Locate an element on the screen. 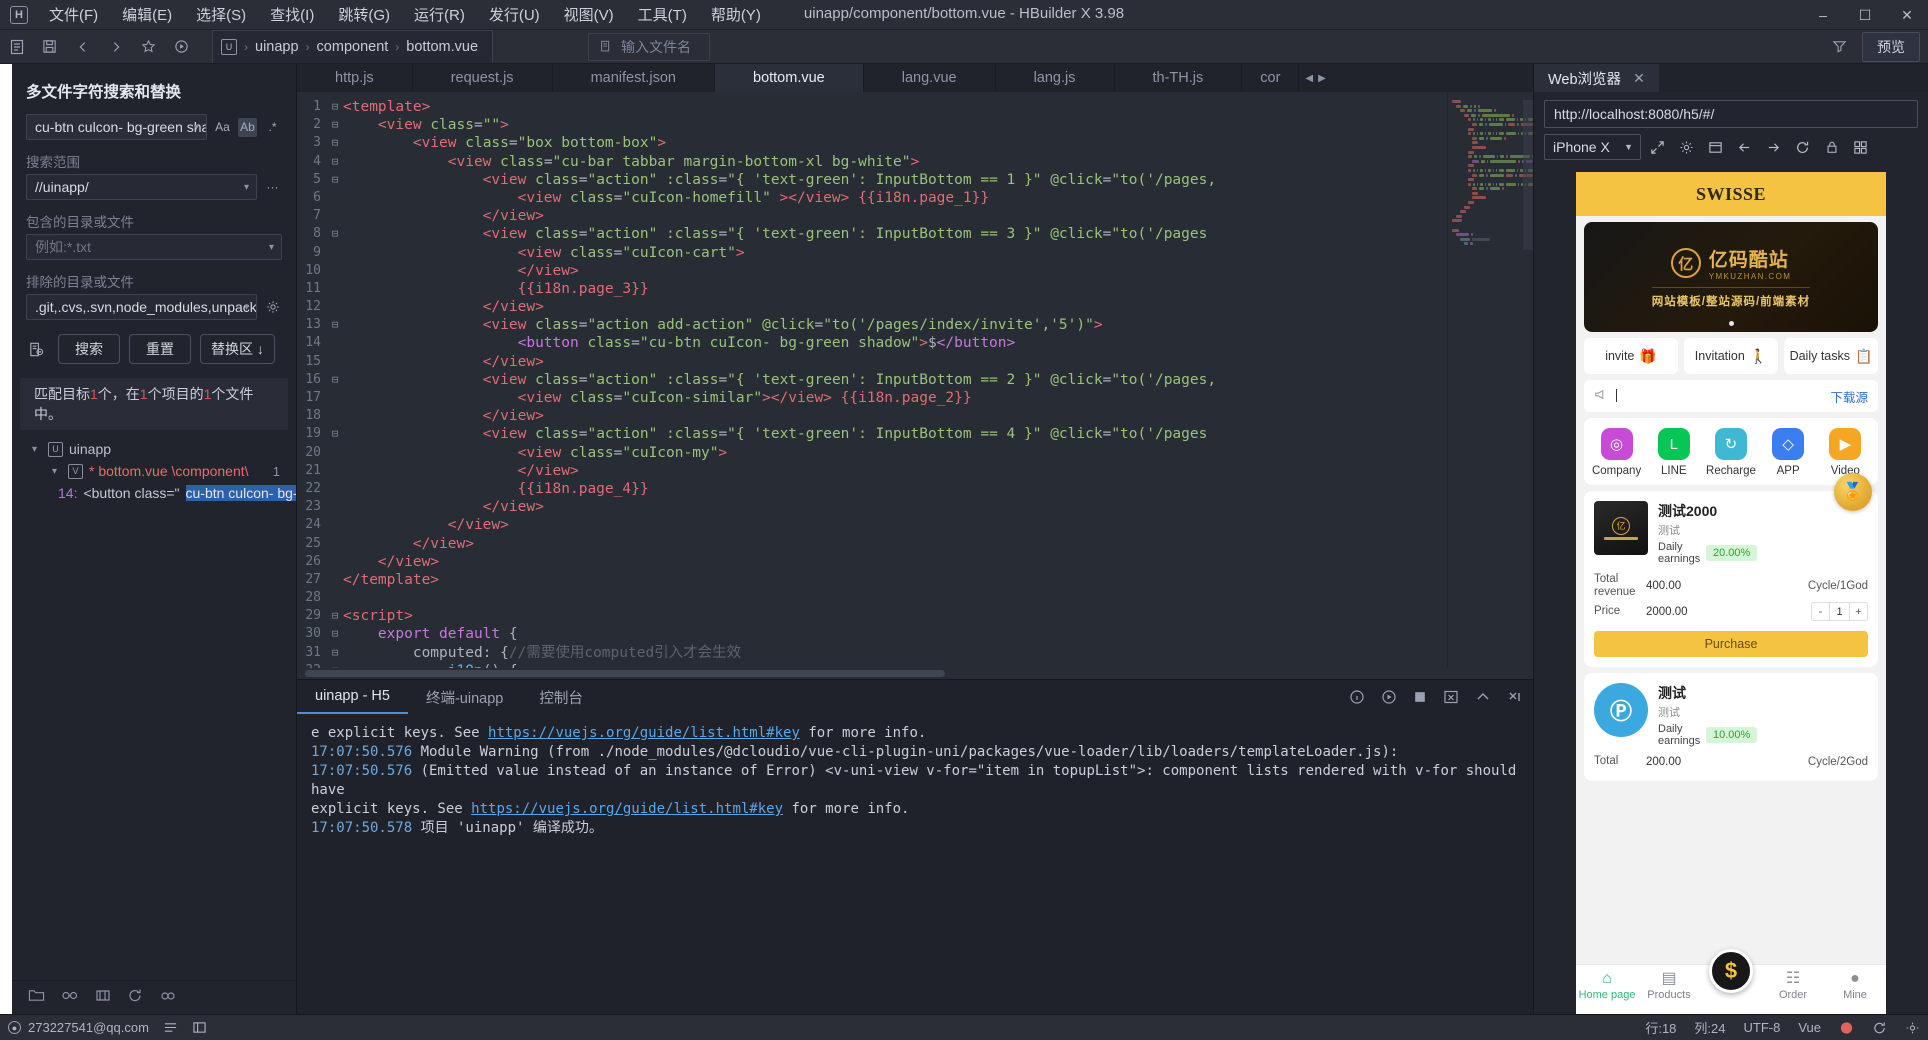 This screenshot has width=1928, height=1040. lock-icon is located at coordinates (1831, 147).